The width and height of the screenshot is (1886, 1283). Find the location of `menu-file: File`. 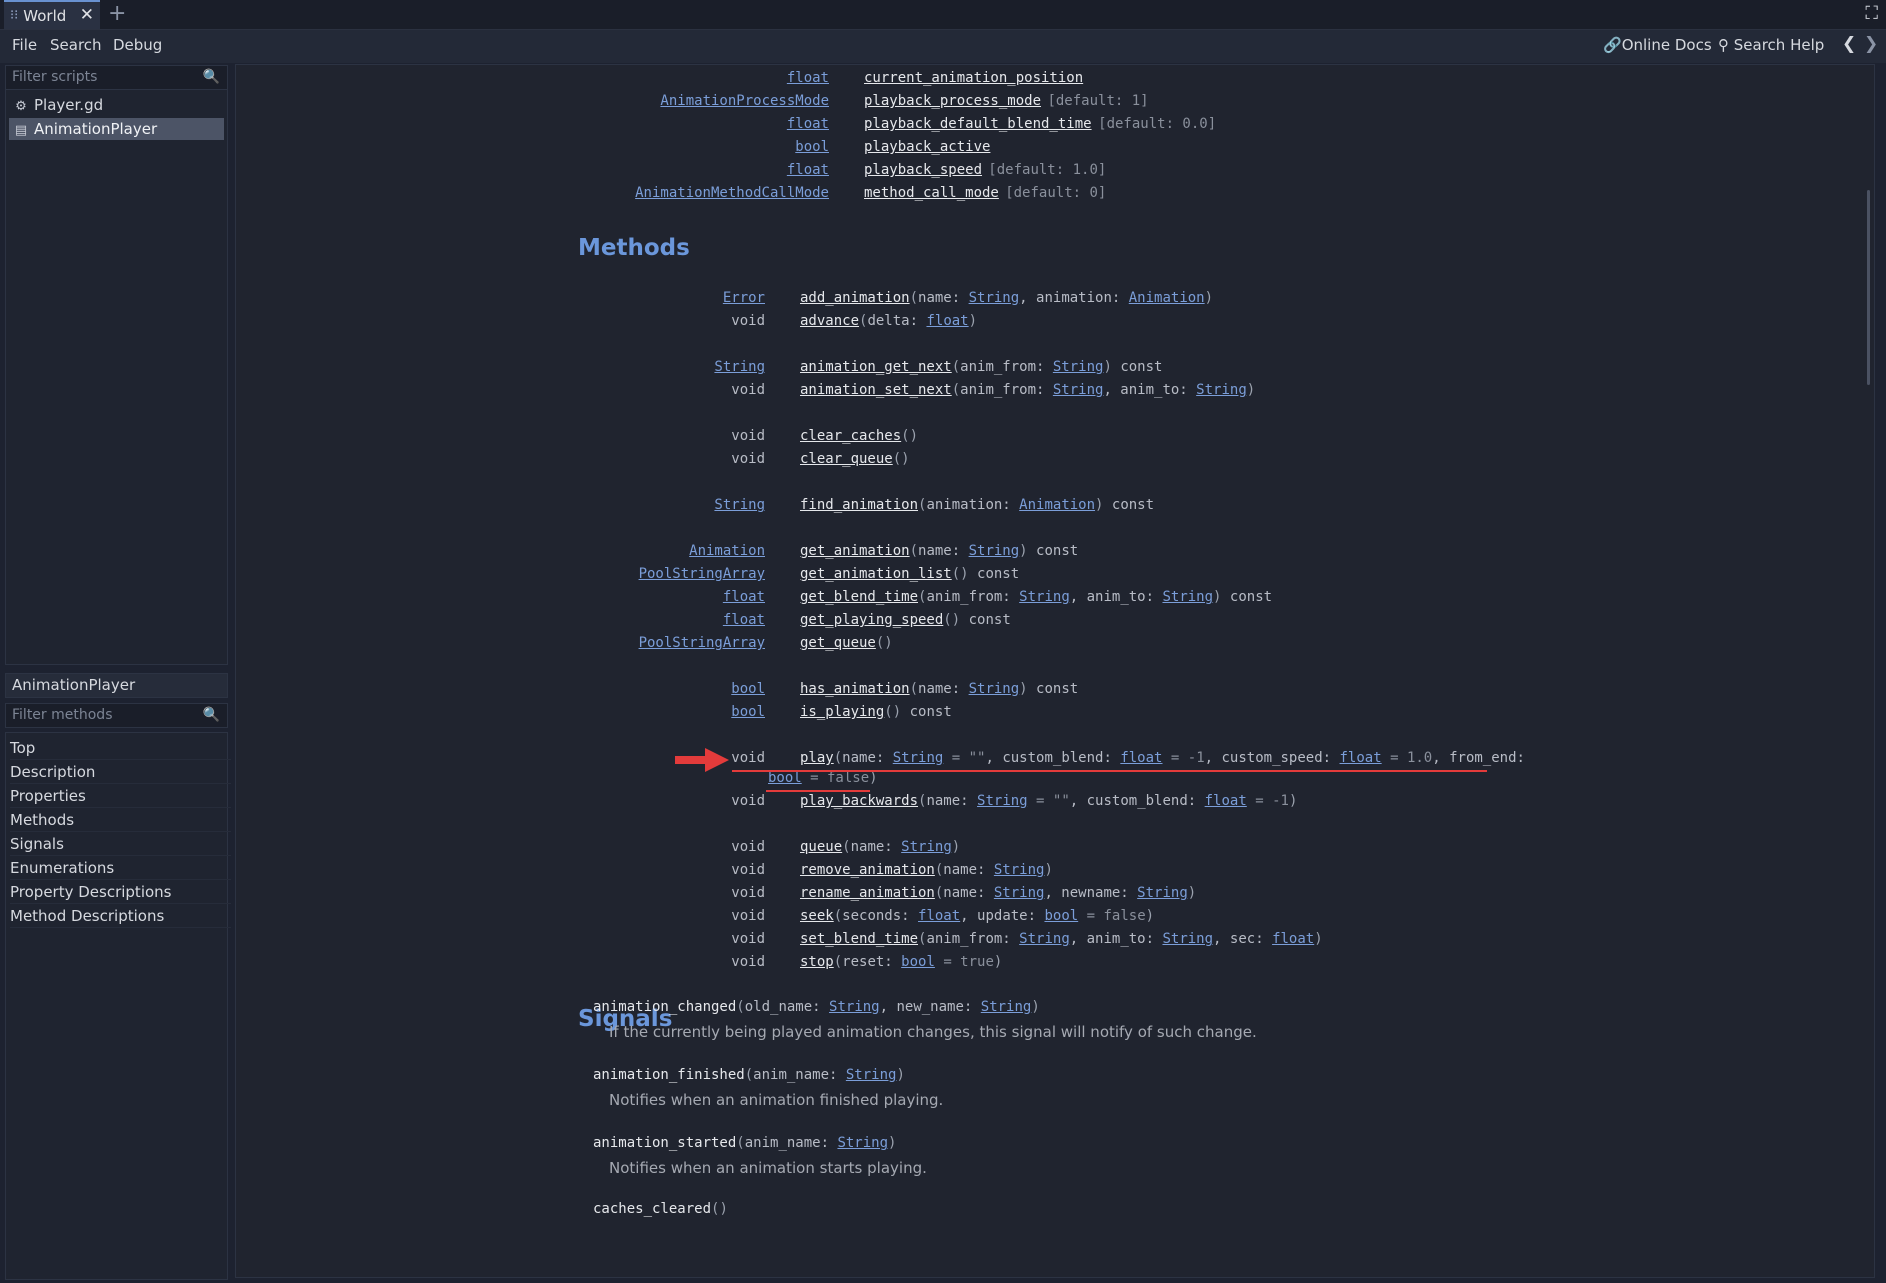

menu-file: File is located at coordinates (24, 45).